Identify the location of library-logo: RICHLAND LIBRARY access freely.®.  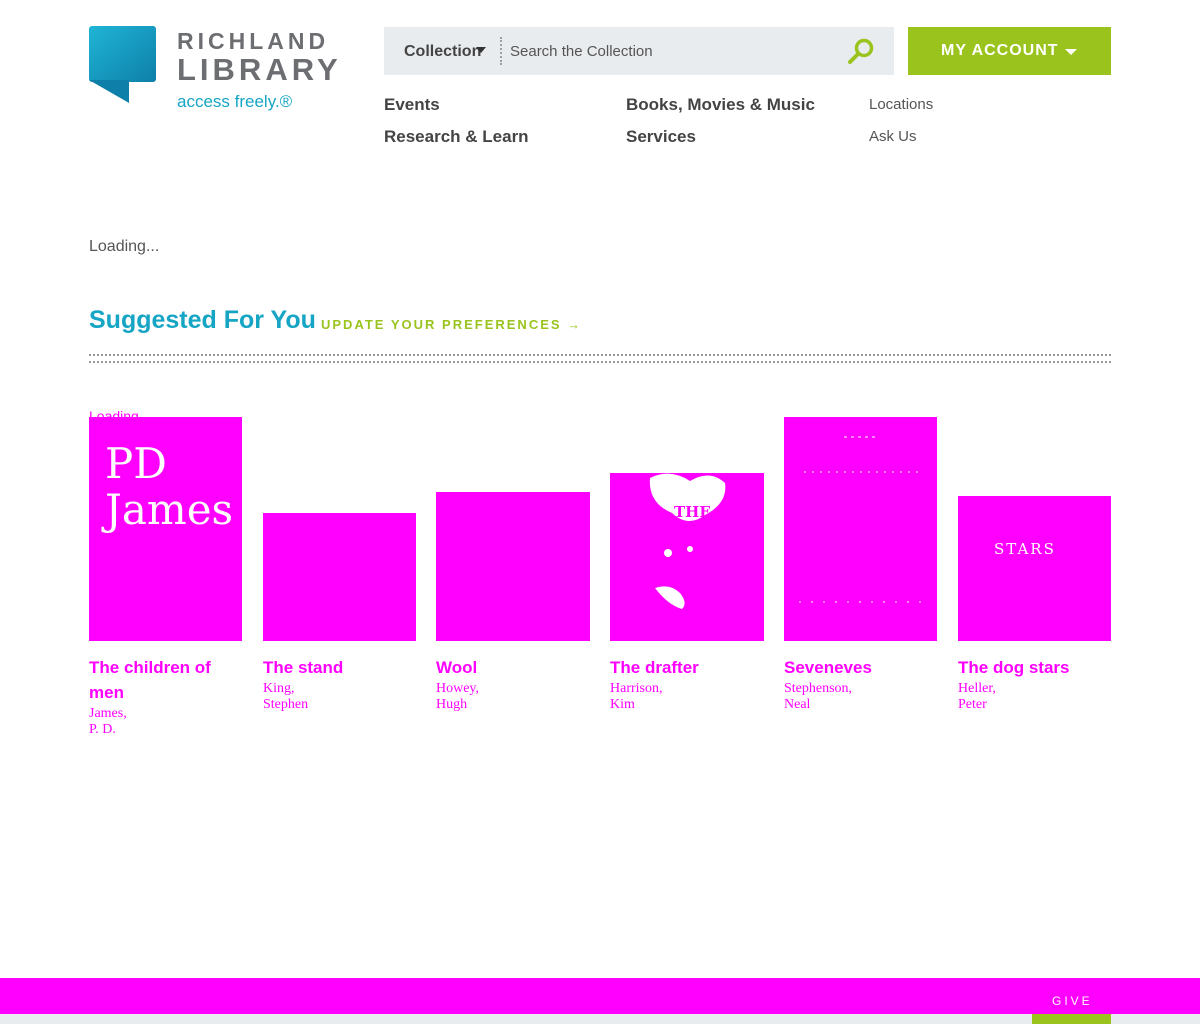
(219, 71).